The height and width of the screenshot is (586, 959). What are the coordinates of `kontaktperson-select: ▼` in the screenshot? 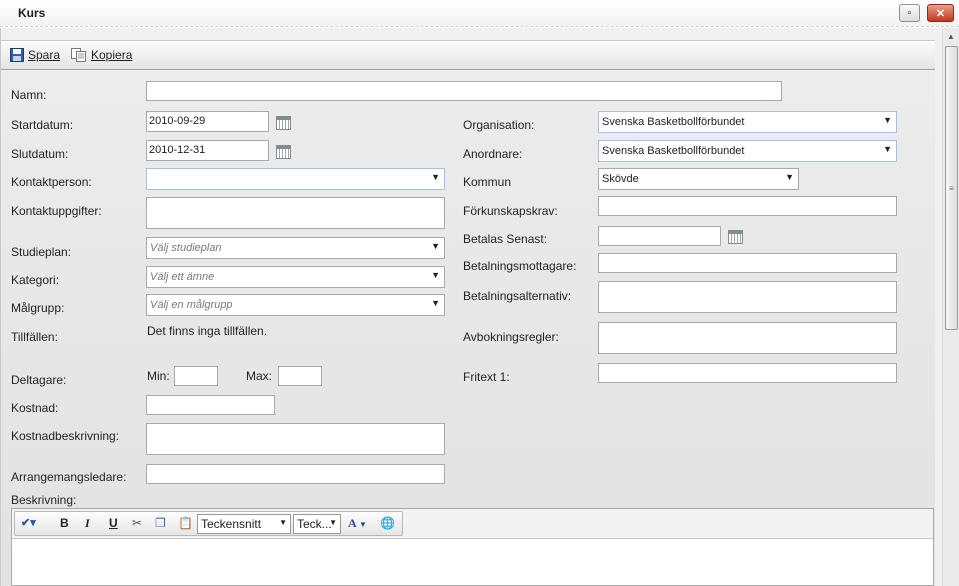 It's located at (295, 179).